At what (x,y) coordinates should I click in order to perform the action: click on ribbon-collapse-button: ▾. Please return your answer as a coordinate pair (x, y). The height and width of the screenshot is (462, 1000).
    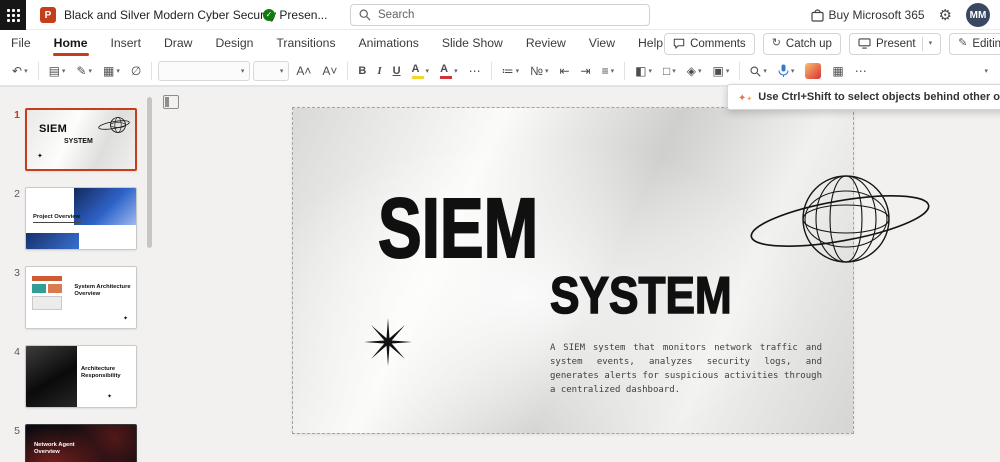
    Looking at the image, I should click on (986, 71).